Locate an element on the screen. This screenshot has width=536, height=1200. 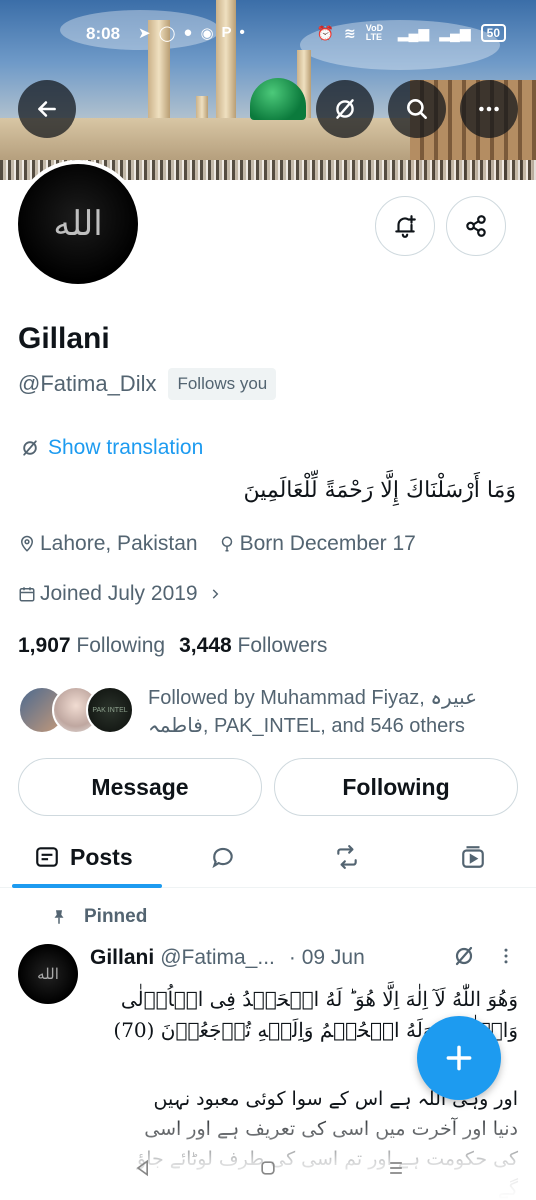
network-label: VoD LTE is located at coordinates (374, 32).